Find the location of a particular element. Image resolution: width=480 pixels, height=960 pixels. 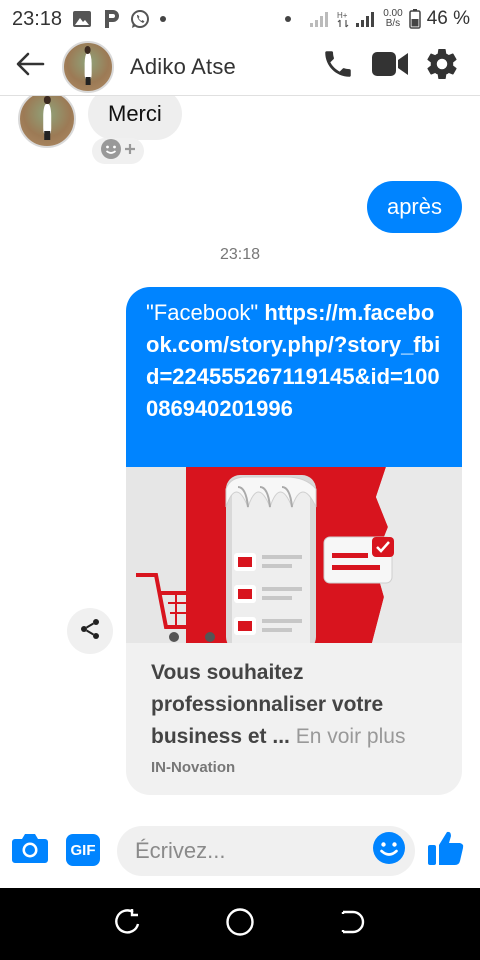

like-button is located at coordinates (446, 850).